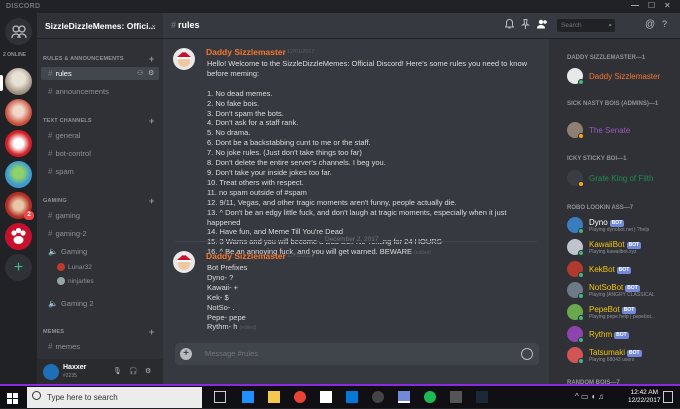 This screenshot has width=680, height=409. Describe the element at coordinates (527, 354) in the screenshot. I see `emoji-icon` at that location.